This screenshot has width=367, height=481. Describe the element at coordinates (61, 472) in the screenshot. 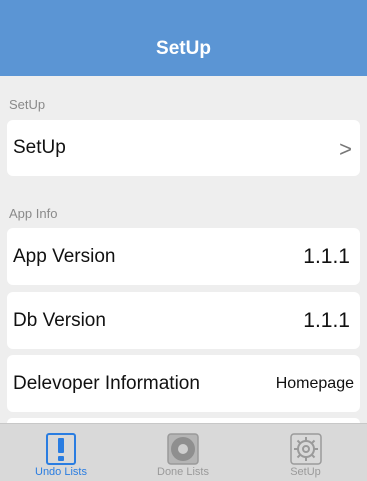

I see `tab-undo-lists-label: Undo Lists` at that location.